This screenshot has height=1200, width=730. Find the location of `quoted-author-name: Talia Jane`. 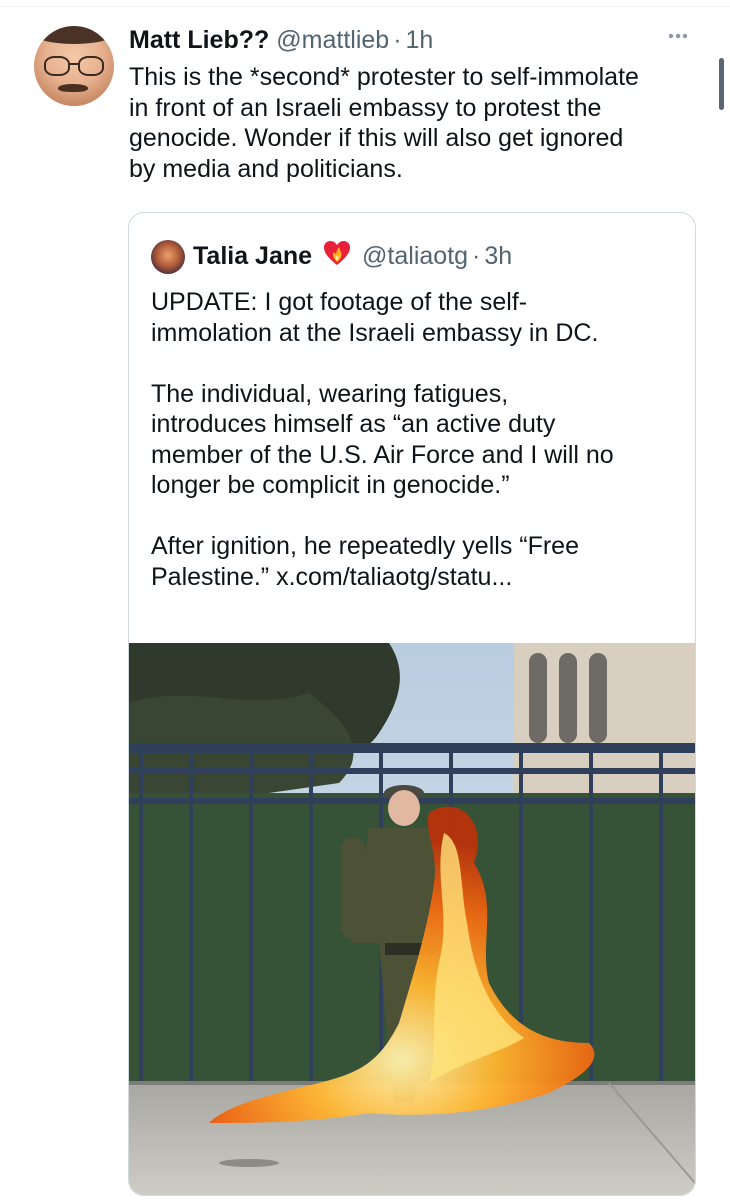

quoted-author-name: Talia Jane is located at coordinates (252, 256).